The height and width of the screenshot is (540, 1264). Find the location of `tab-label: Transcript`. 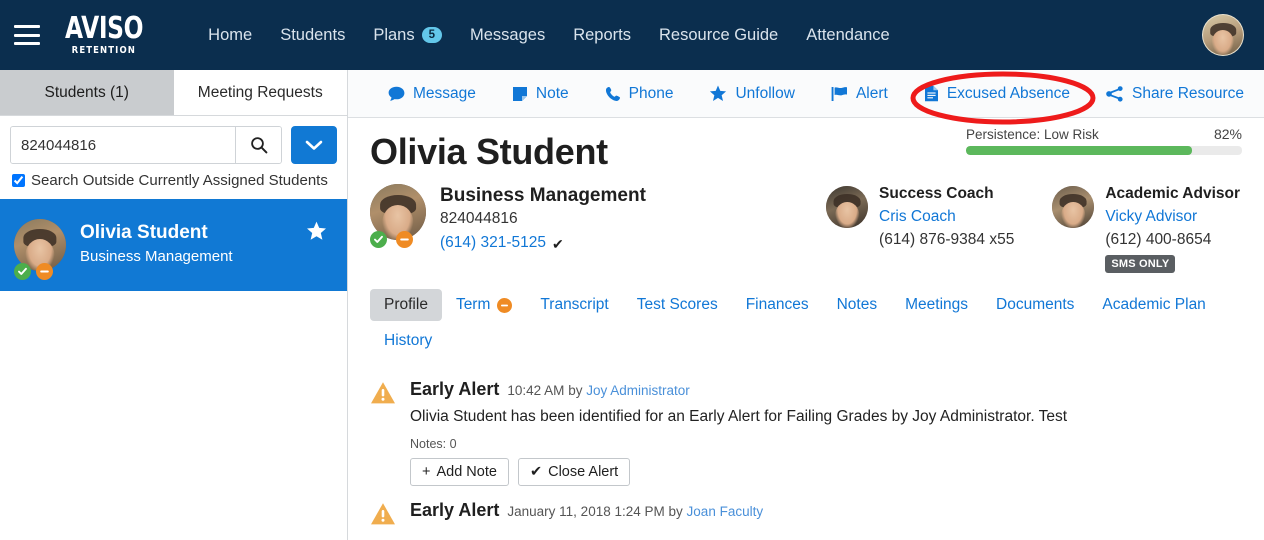

tab-label: Transcript is located at coordinates (574, 305).